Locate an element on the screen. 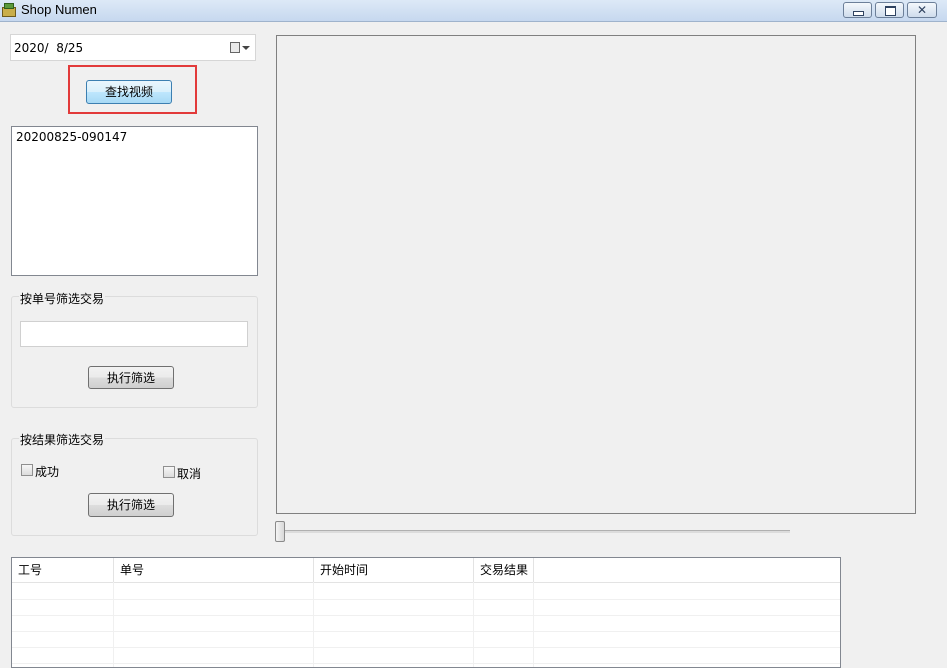 This screenshot has width=947, height=668. close-icon: ✕ is located at coordinates (922, 10).